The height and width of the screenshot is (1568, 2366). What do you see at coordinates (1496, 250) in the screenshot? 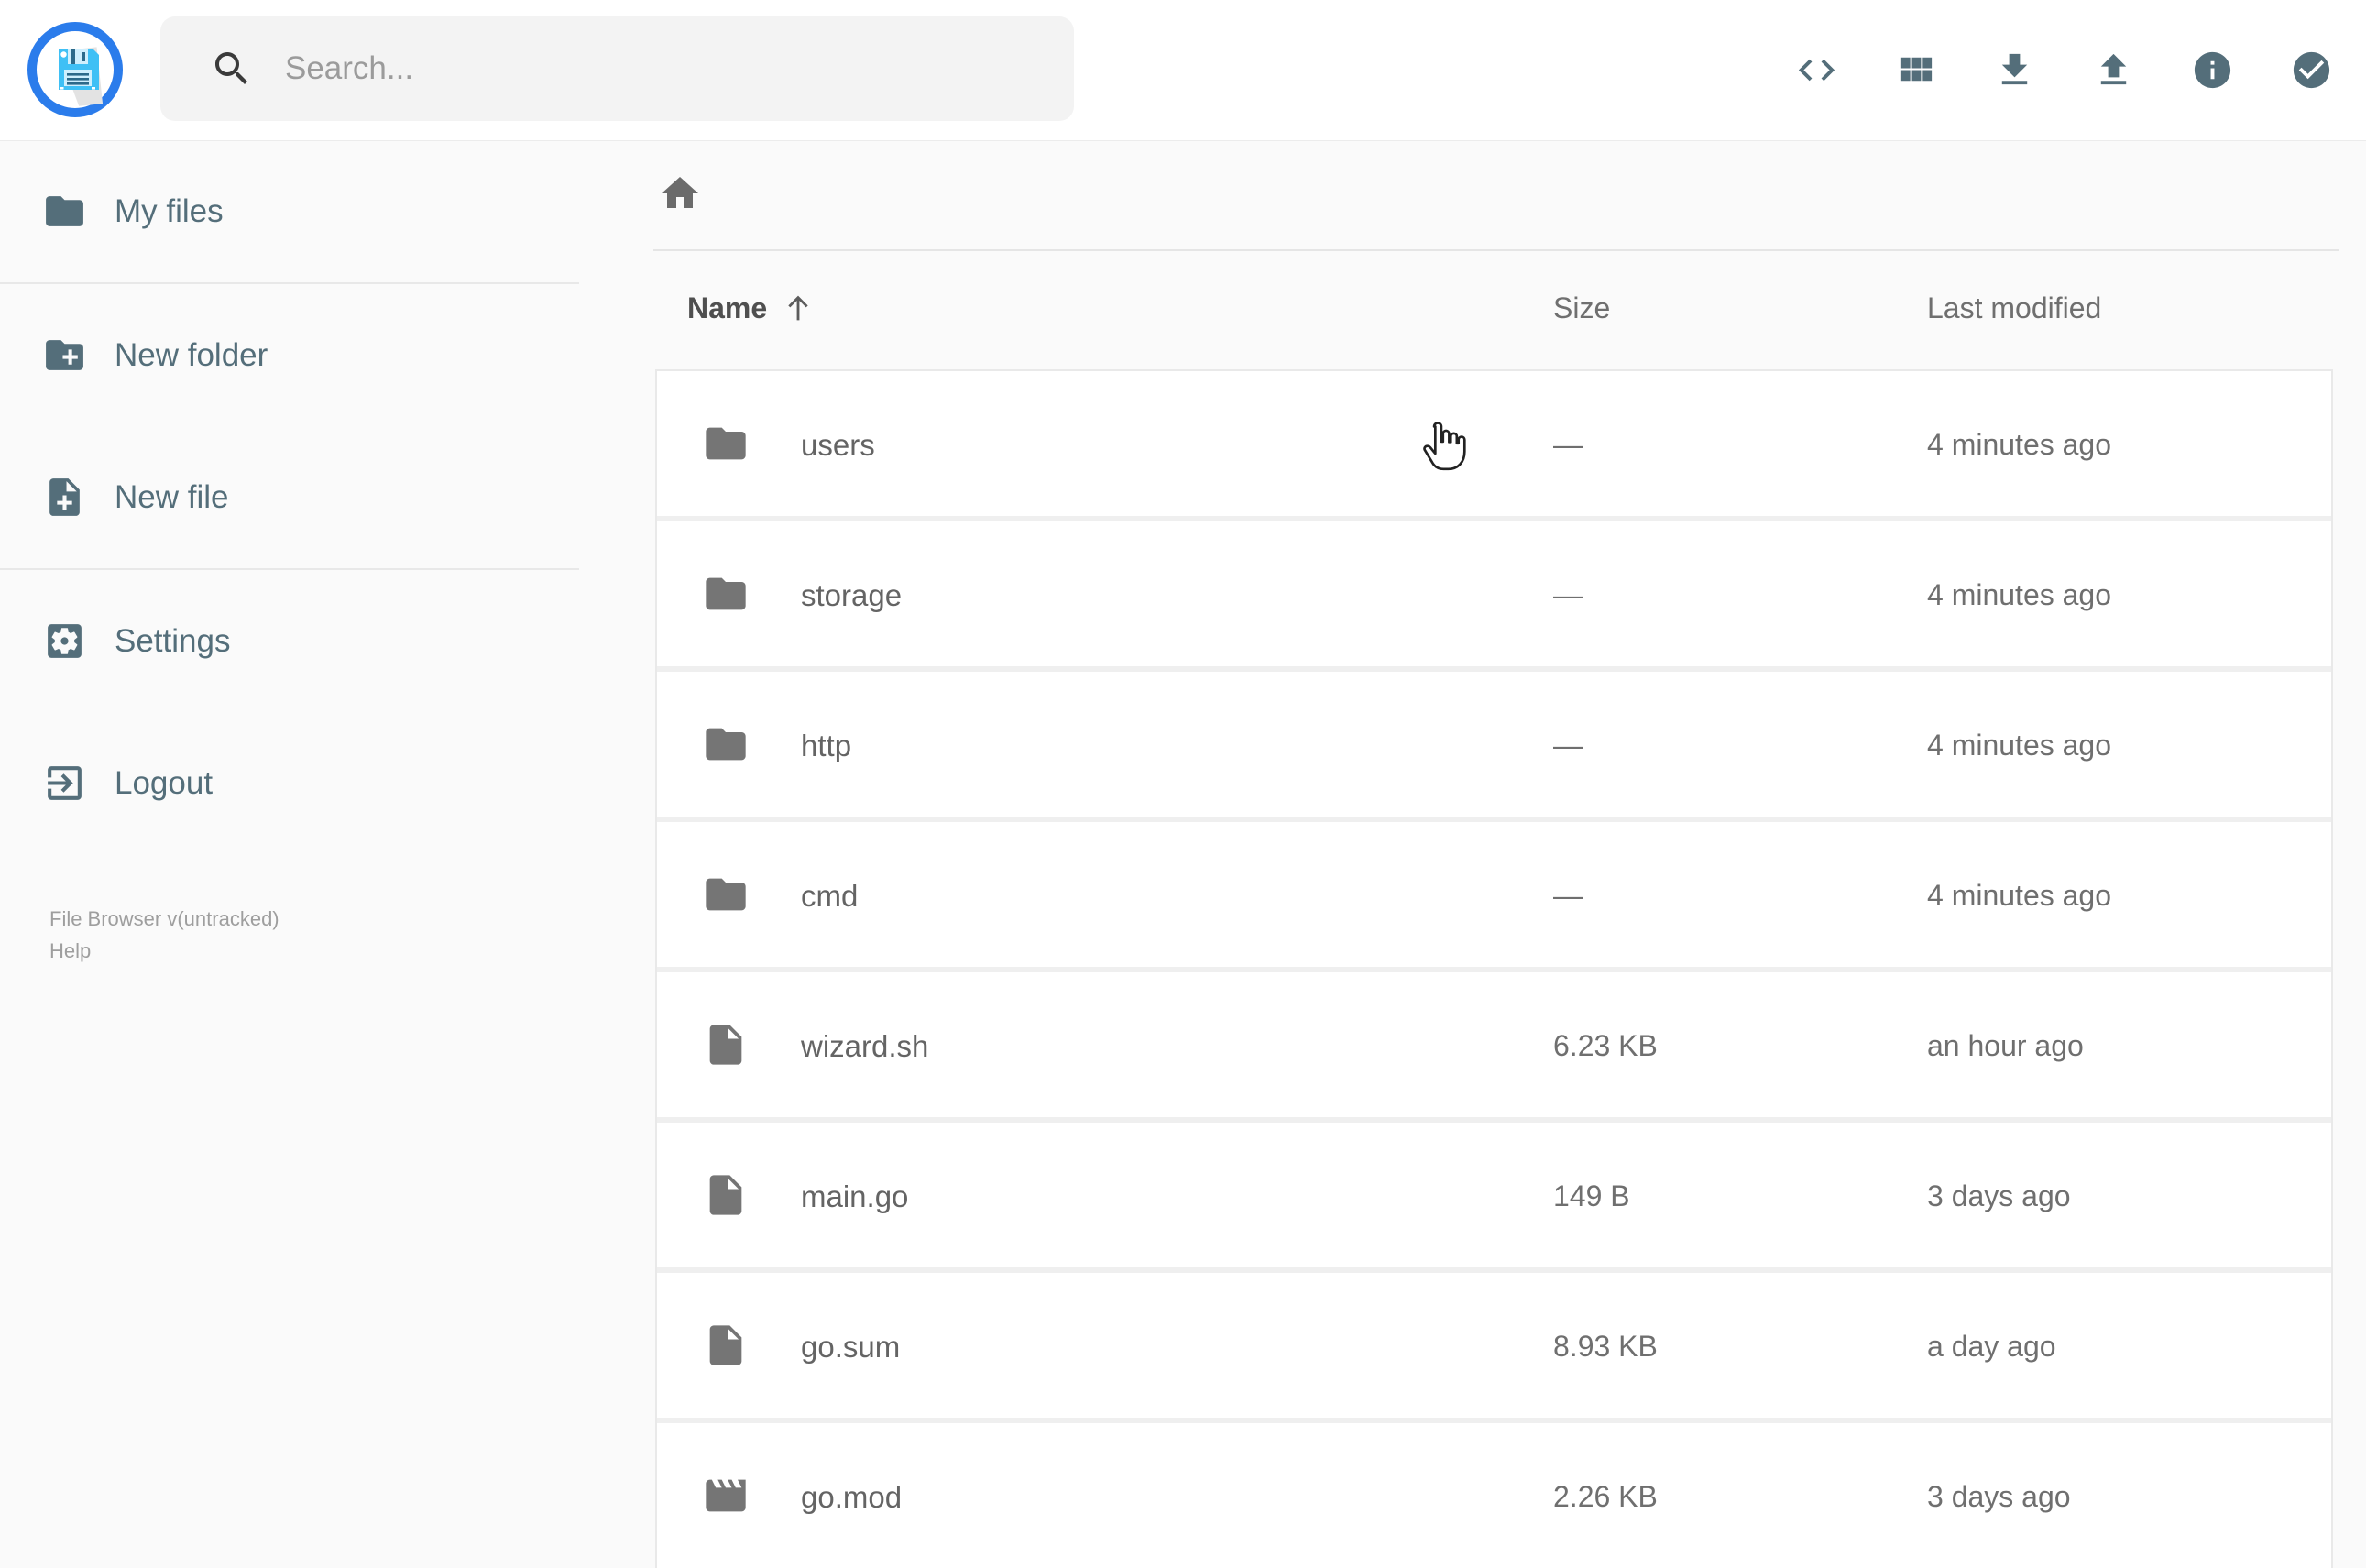
I see `breadcrumb-divider` at bounding box center [1496, 250].